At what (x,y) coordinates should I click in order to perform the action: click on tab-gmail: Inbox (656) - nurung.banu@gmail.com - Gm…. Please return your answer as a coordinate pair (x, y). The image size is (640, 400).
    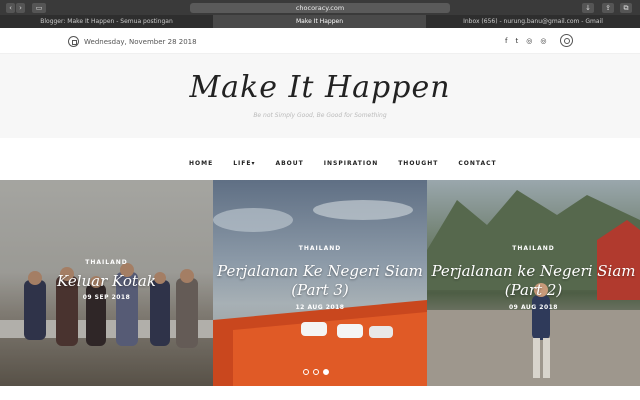
    Looking at the image, I should click on (533, 21).